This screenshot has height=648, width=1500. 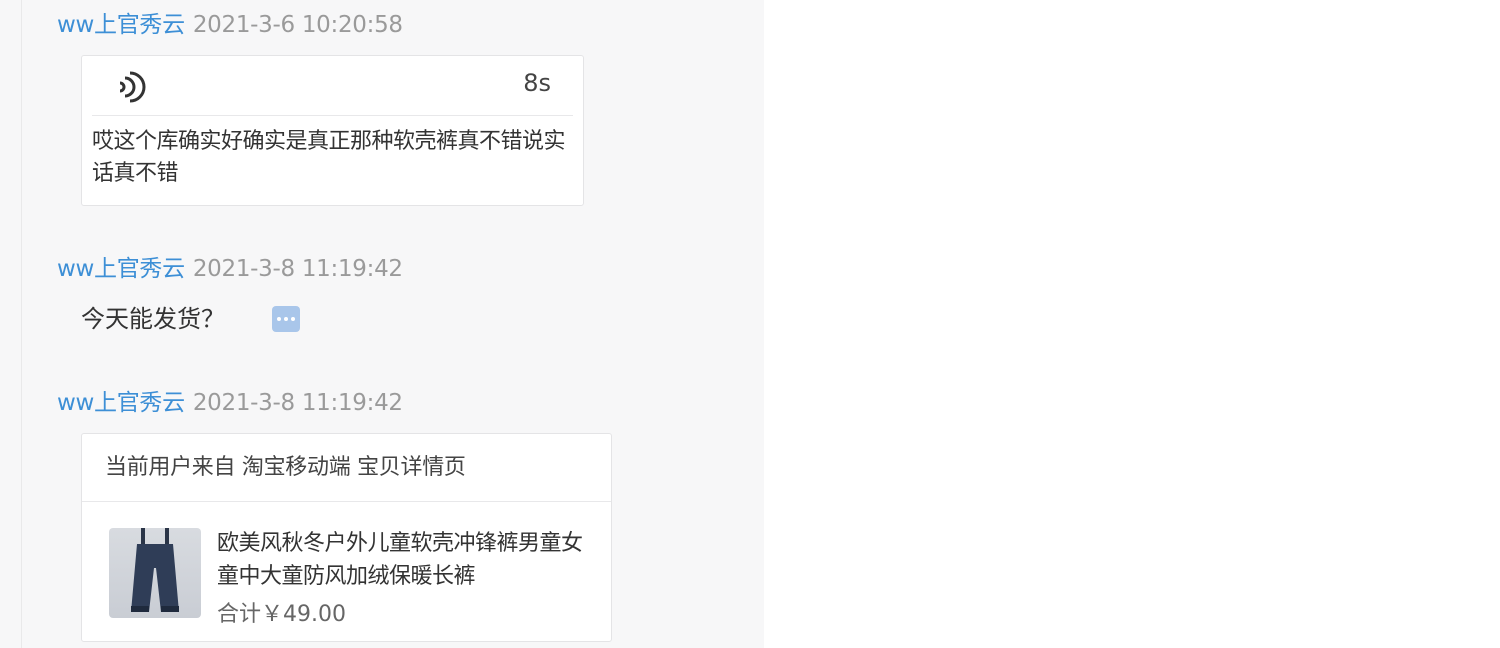 What do you see at coordinates (153, 319) in the screenshot?
I see `text-message: 今天能发货？` at bounding box center [153, 319].